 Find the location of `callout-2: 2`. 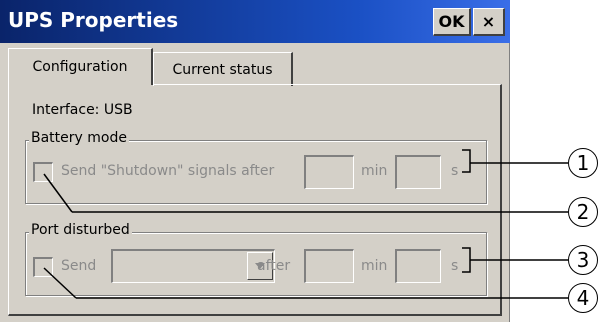

callout-2: 2 is located at coordinates (583, 212).